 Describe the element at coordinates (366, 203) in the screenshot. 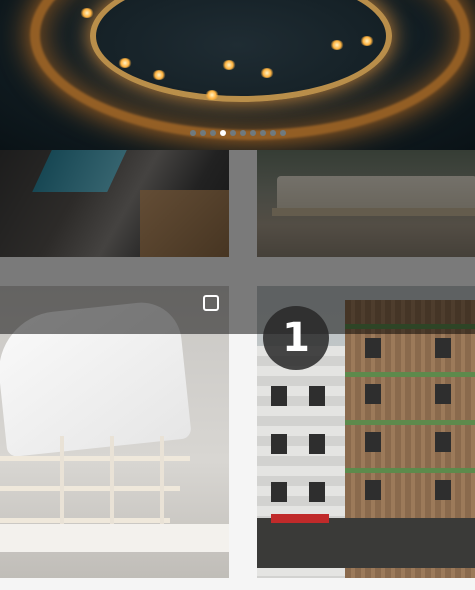

I see `post-thumbnail-swing-bed` at that location.